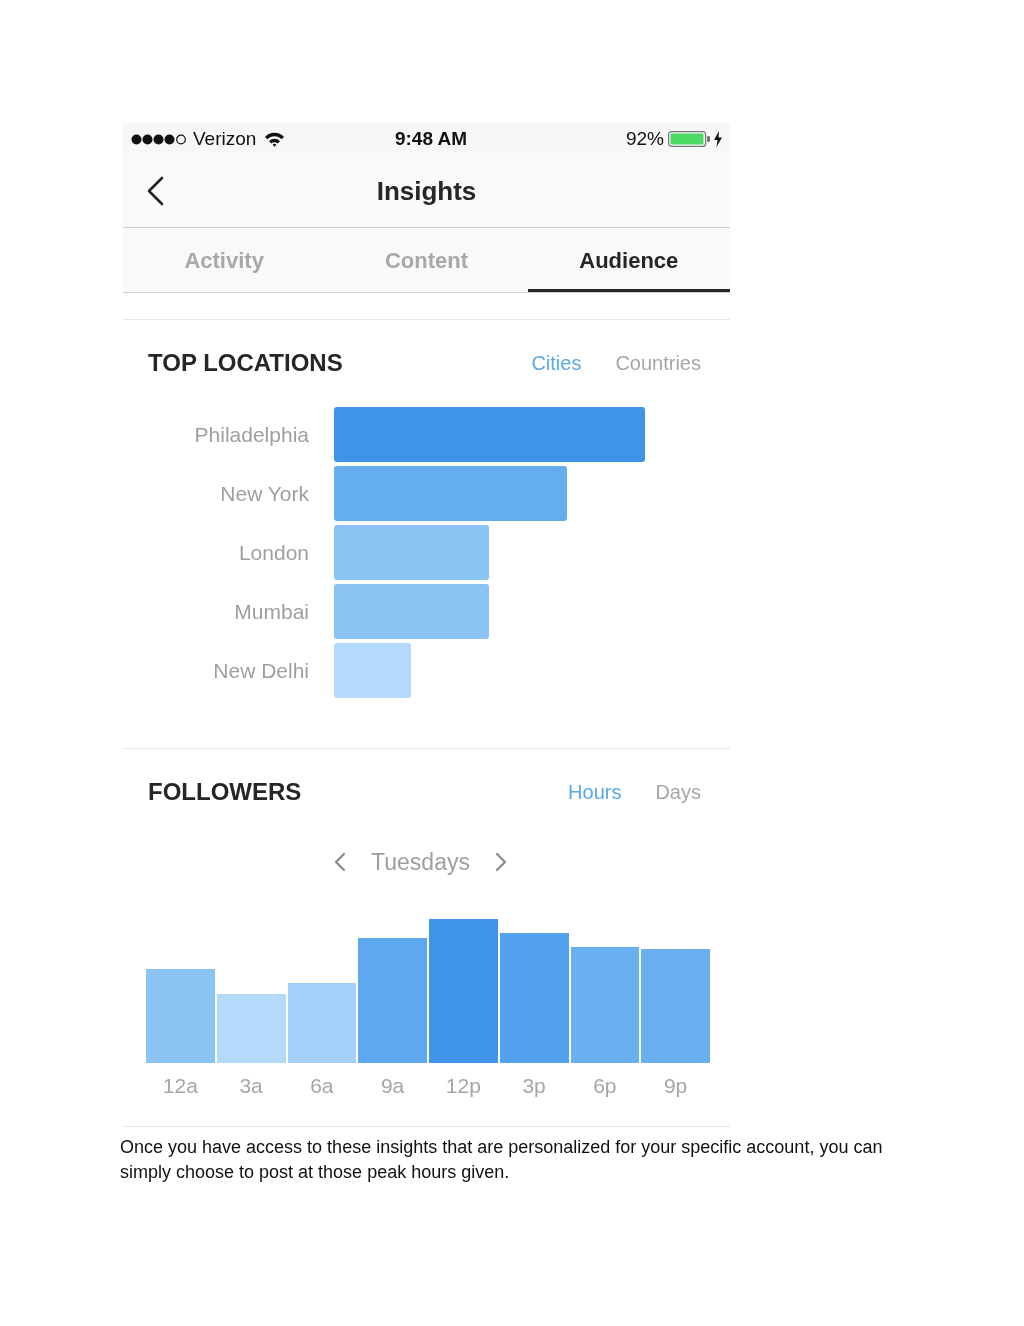  What do you see at coordinates (678, 792) in the screenshot?
I see `filter-tab: Days` at bounding box center [678, 792].